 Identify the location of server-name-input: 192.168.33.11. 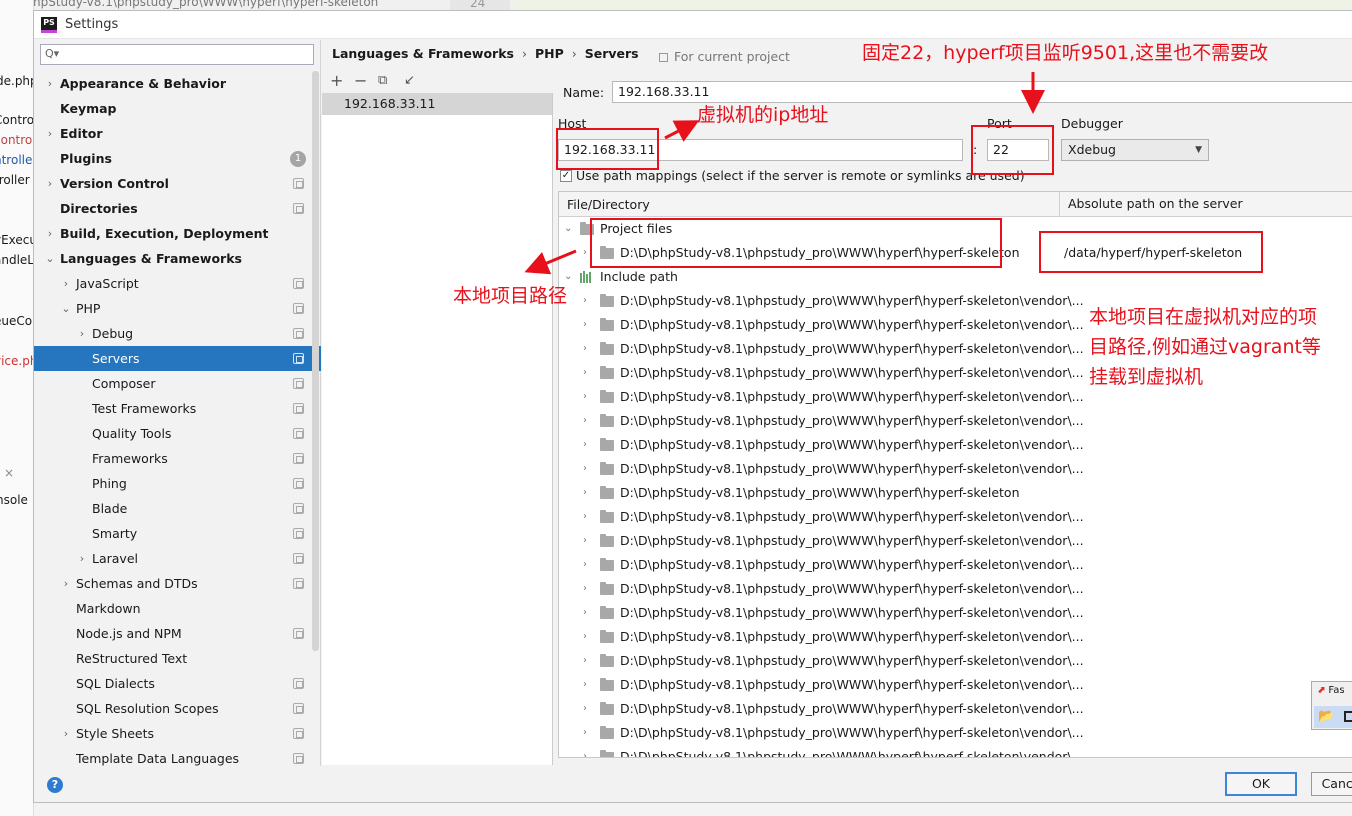
(982, 92).